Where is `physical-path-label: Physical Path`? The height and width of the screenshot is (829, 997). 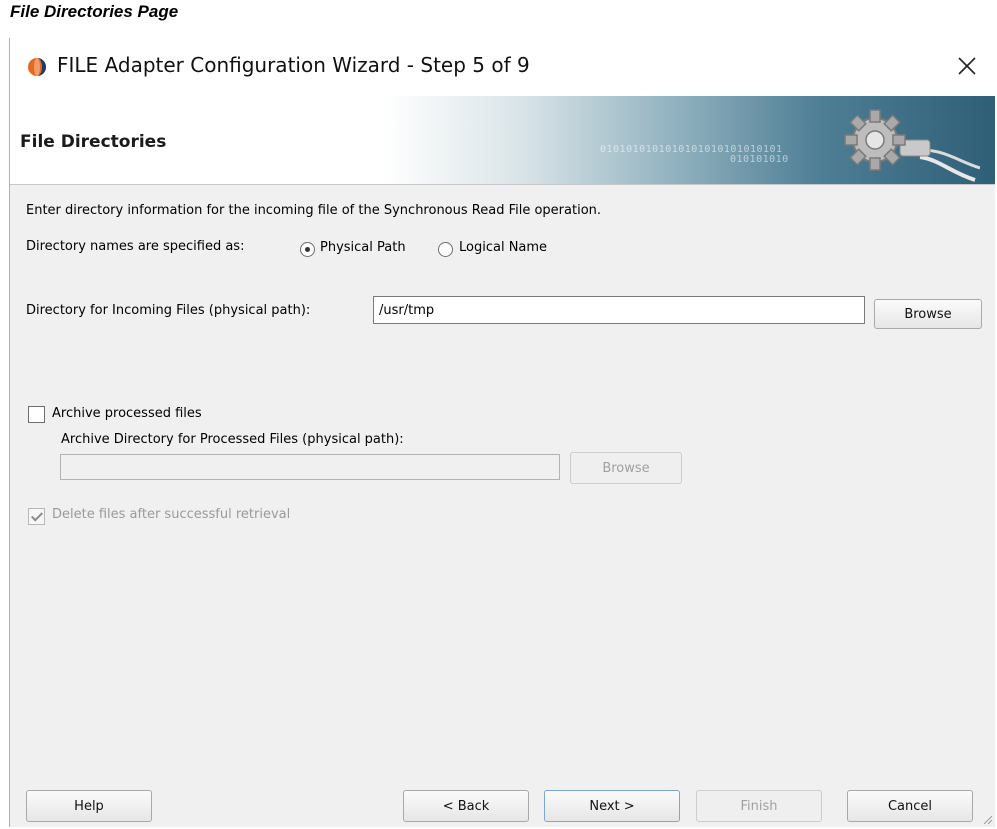
physical-path-label: Physical Path is located at coordinates (363, 247).